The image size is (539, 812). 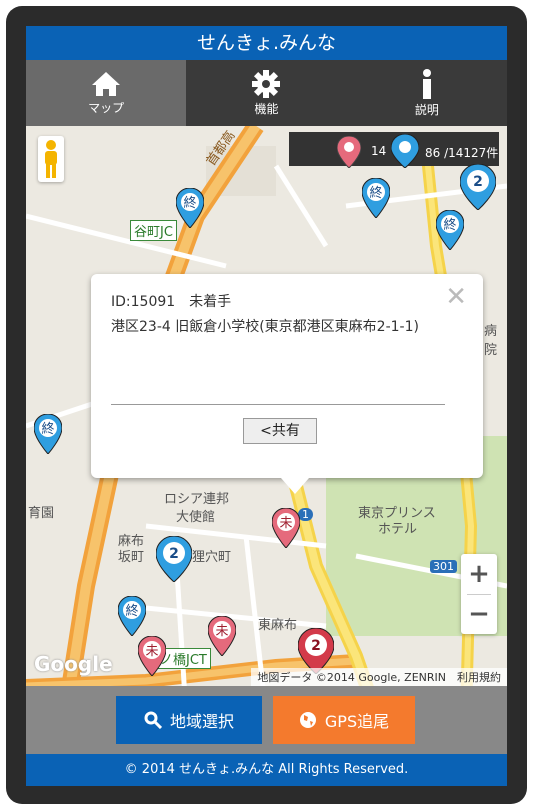 I want to click on map-label-tanimachi: 谷町JC, so click(x=153, y=230).